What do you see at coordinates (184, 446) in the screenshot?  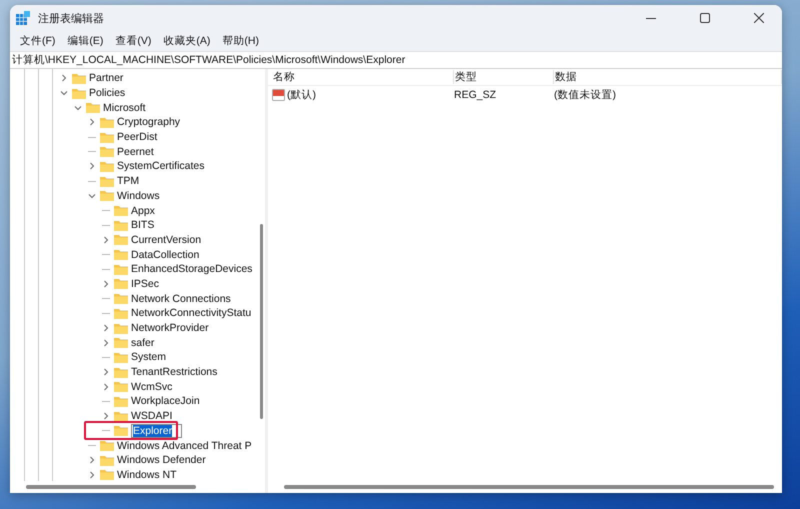 I see `tree-item: Windows Advanced Threat P` at bounding box center [184, 446].